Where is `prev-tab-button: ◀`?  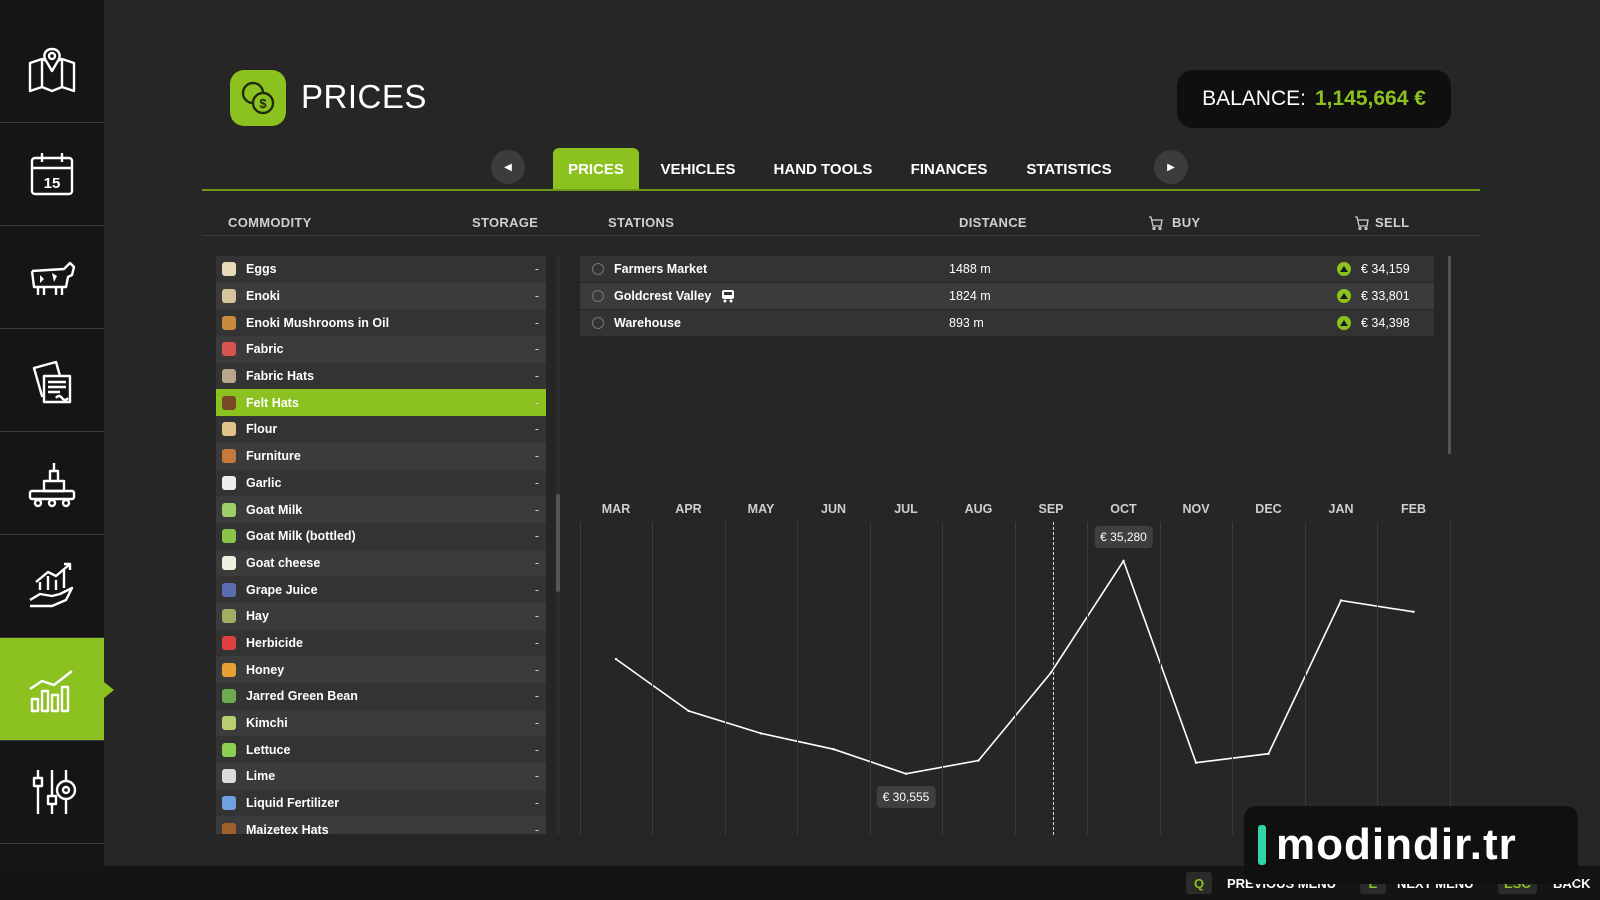
prev-tab-button: ◀ is located at coordinates (508, 167).